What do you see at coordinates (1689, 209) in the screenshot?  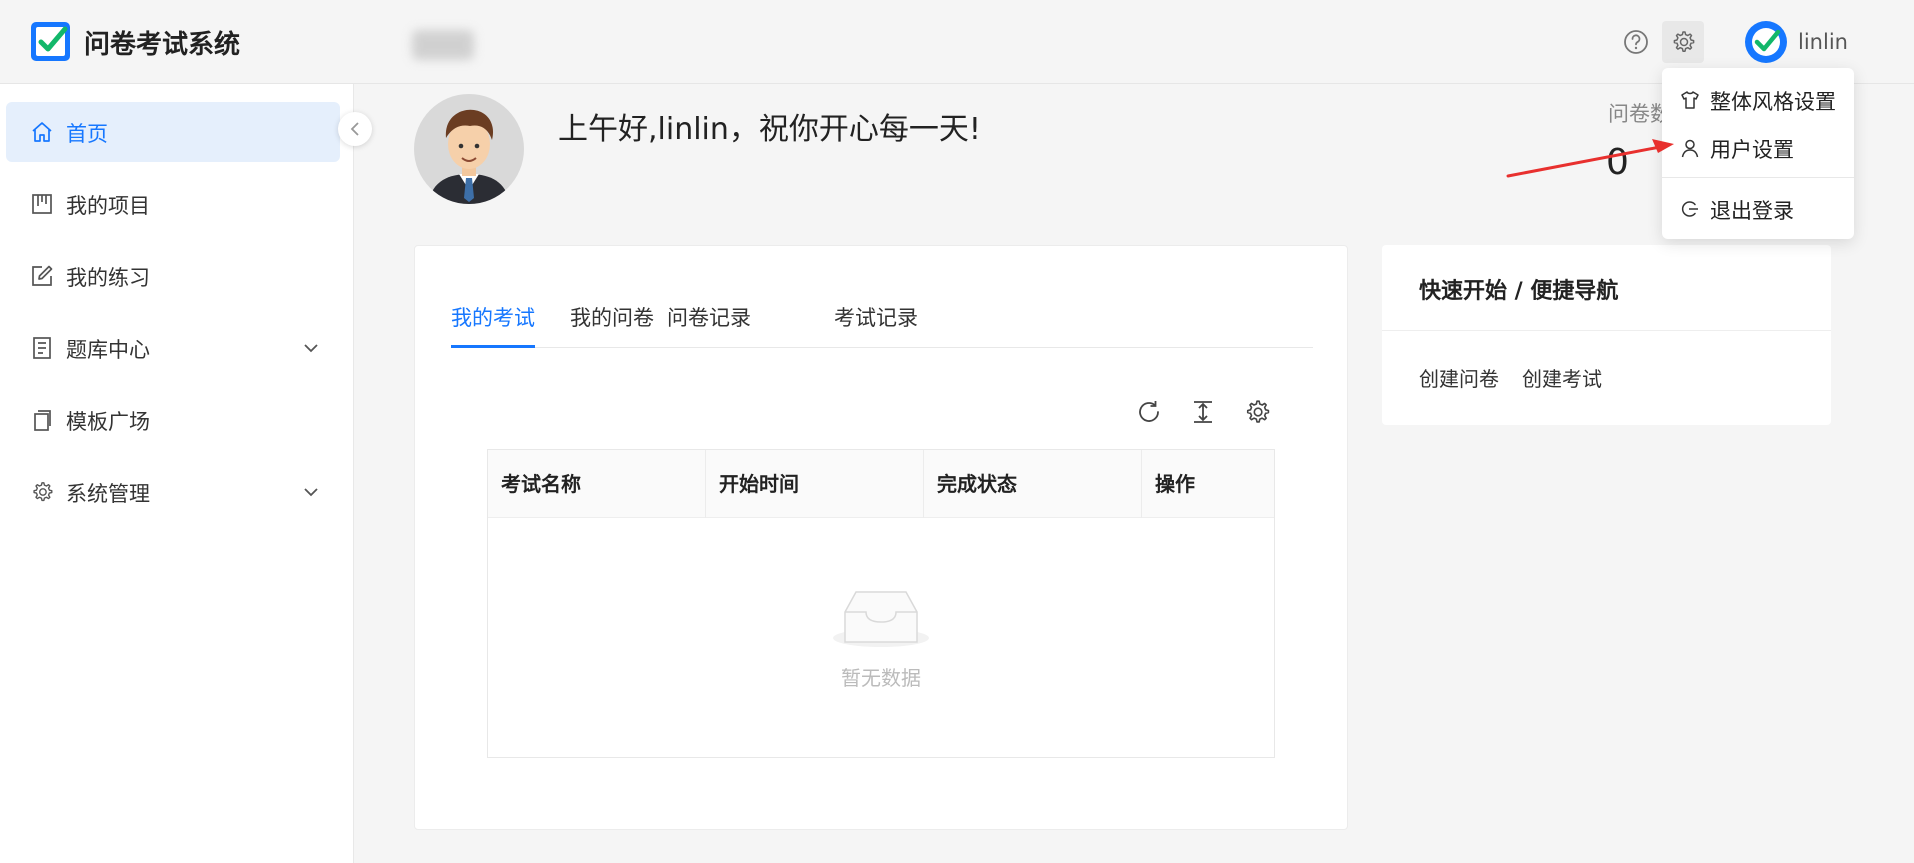 I see `logout-icon` at bounding box center [1689, 209].